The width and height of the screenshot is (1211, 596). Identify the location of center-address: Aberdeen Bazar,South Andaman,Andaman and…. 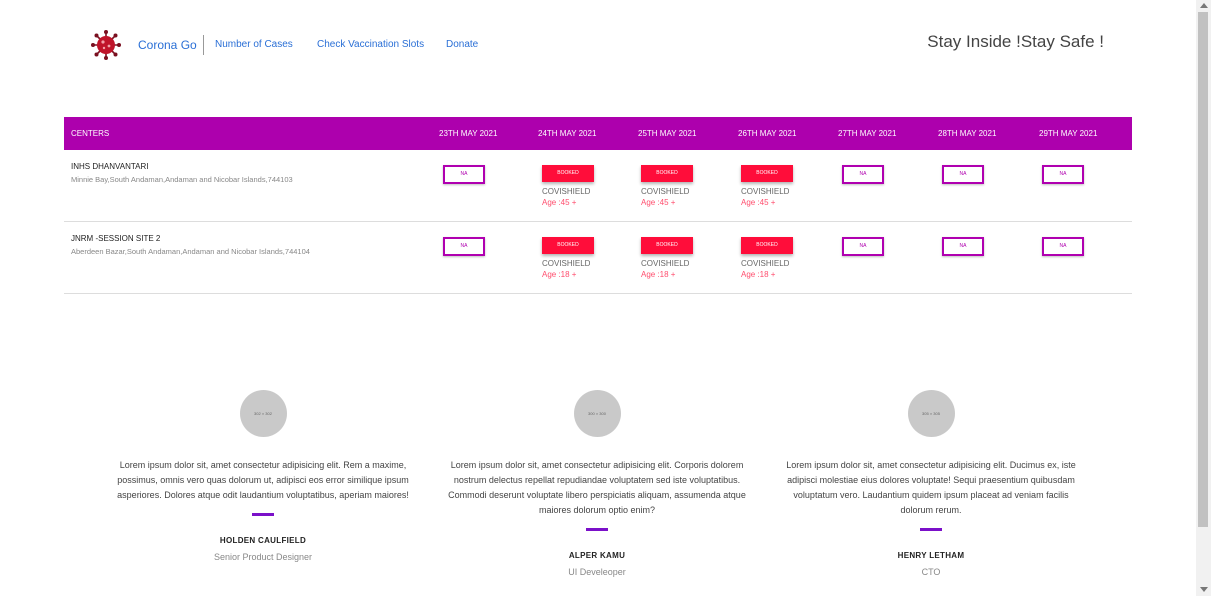
(190, 251).